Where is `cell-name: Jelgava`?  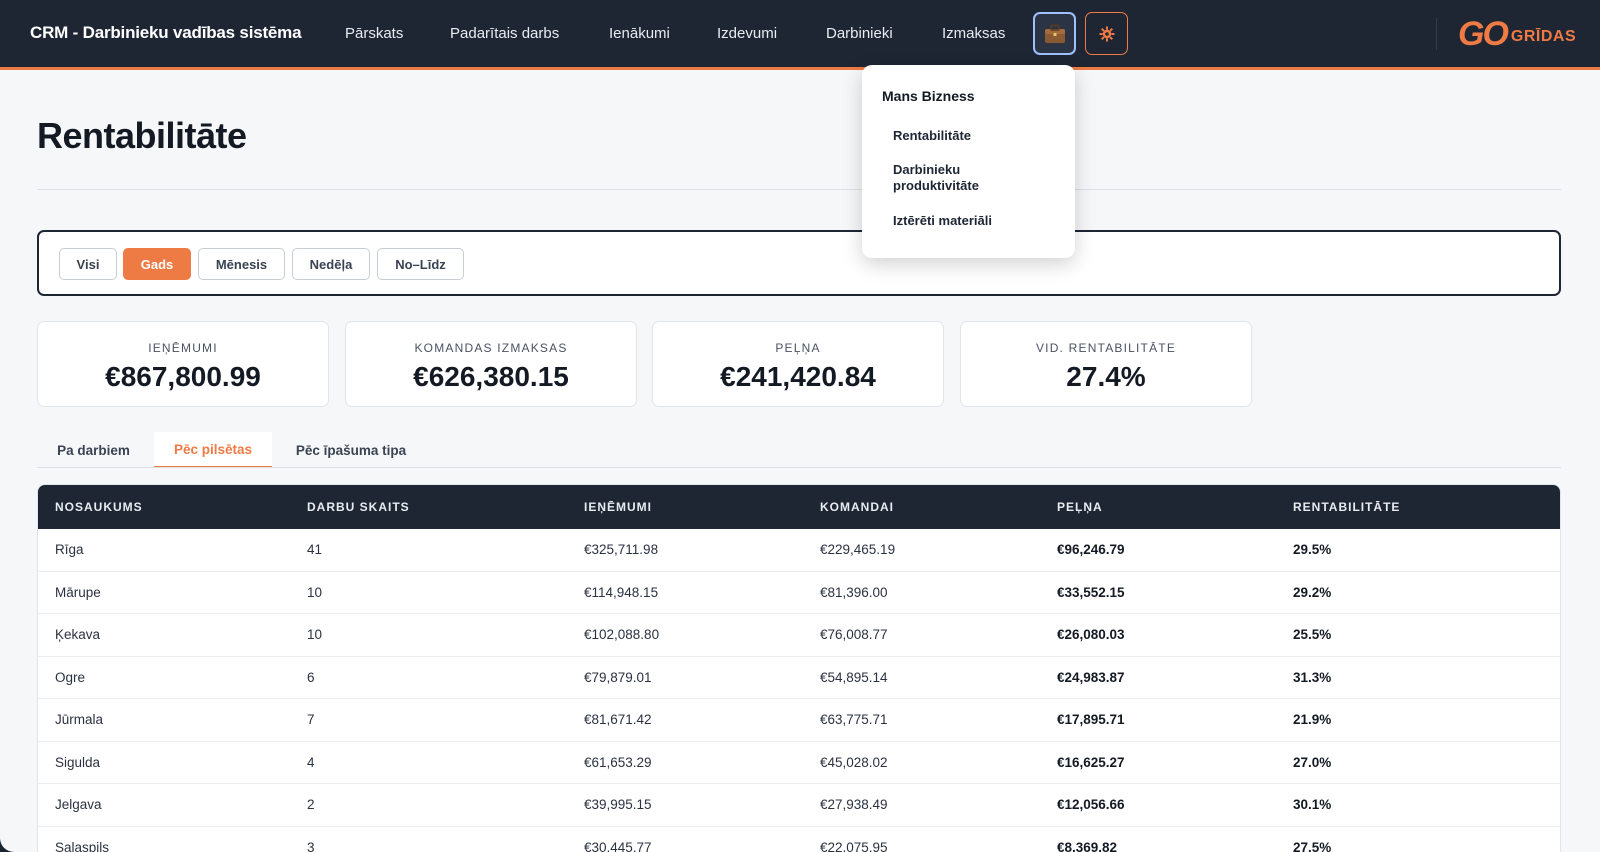
cell-name: Jelgava is located at coordinates (78, 804).